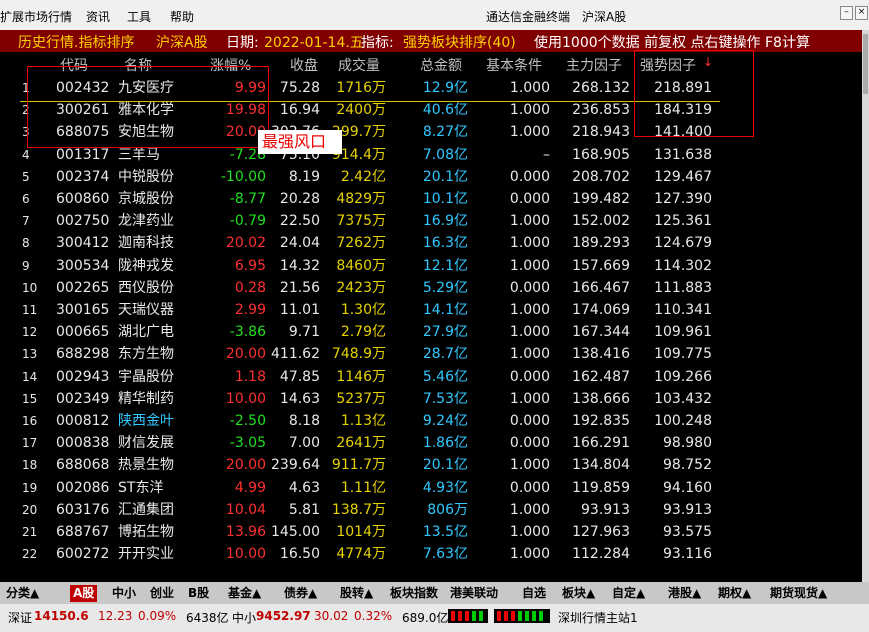 The height and width of the screenshot is (632, 869). What do you see at coordinates (244, 593) in the screenshot?
I see `tab-5: 基金▲` at bounding box center [244, 593].